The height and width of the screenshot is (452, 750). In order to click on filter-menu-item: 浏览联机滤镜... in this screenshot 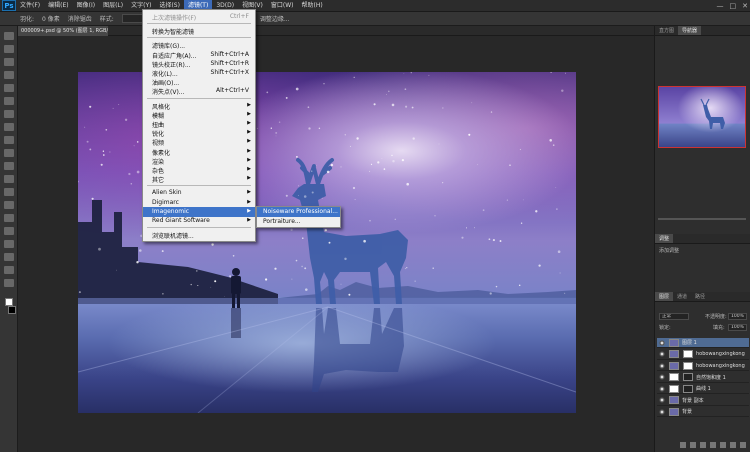, I will do `click(199, 235)`.